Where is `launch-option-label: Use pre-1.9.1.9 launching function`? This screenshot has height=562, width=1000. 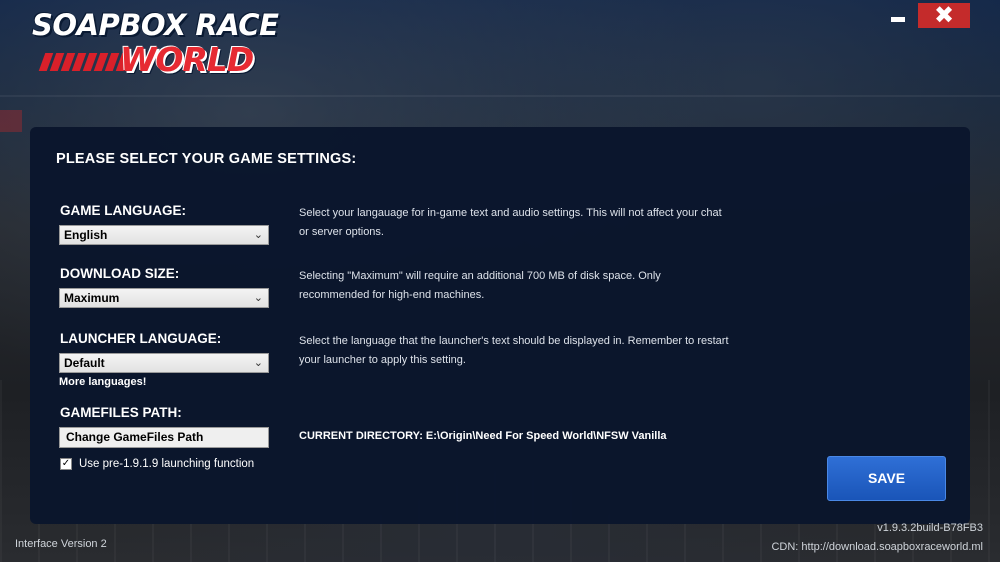 launch-option-label: Use pre-1.9.1.9 launching function is located at coordinates (167, 464).